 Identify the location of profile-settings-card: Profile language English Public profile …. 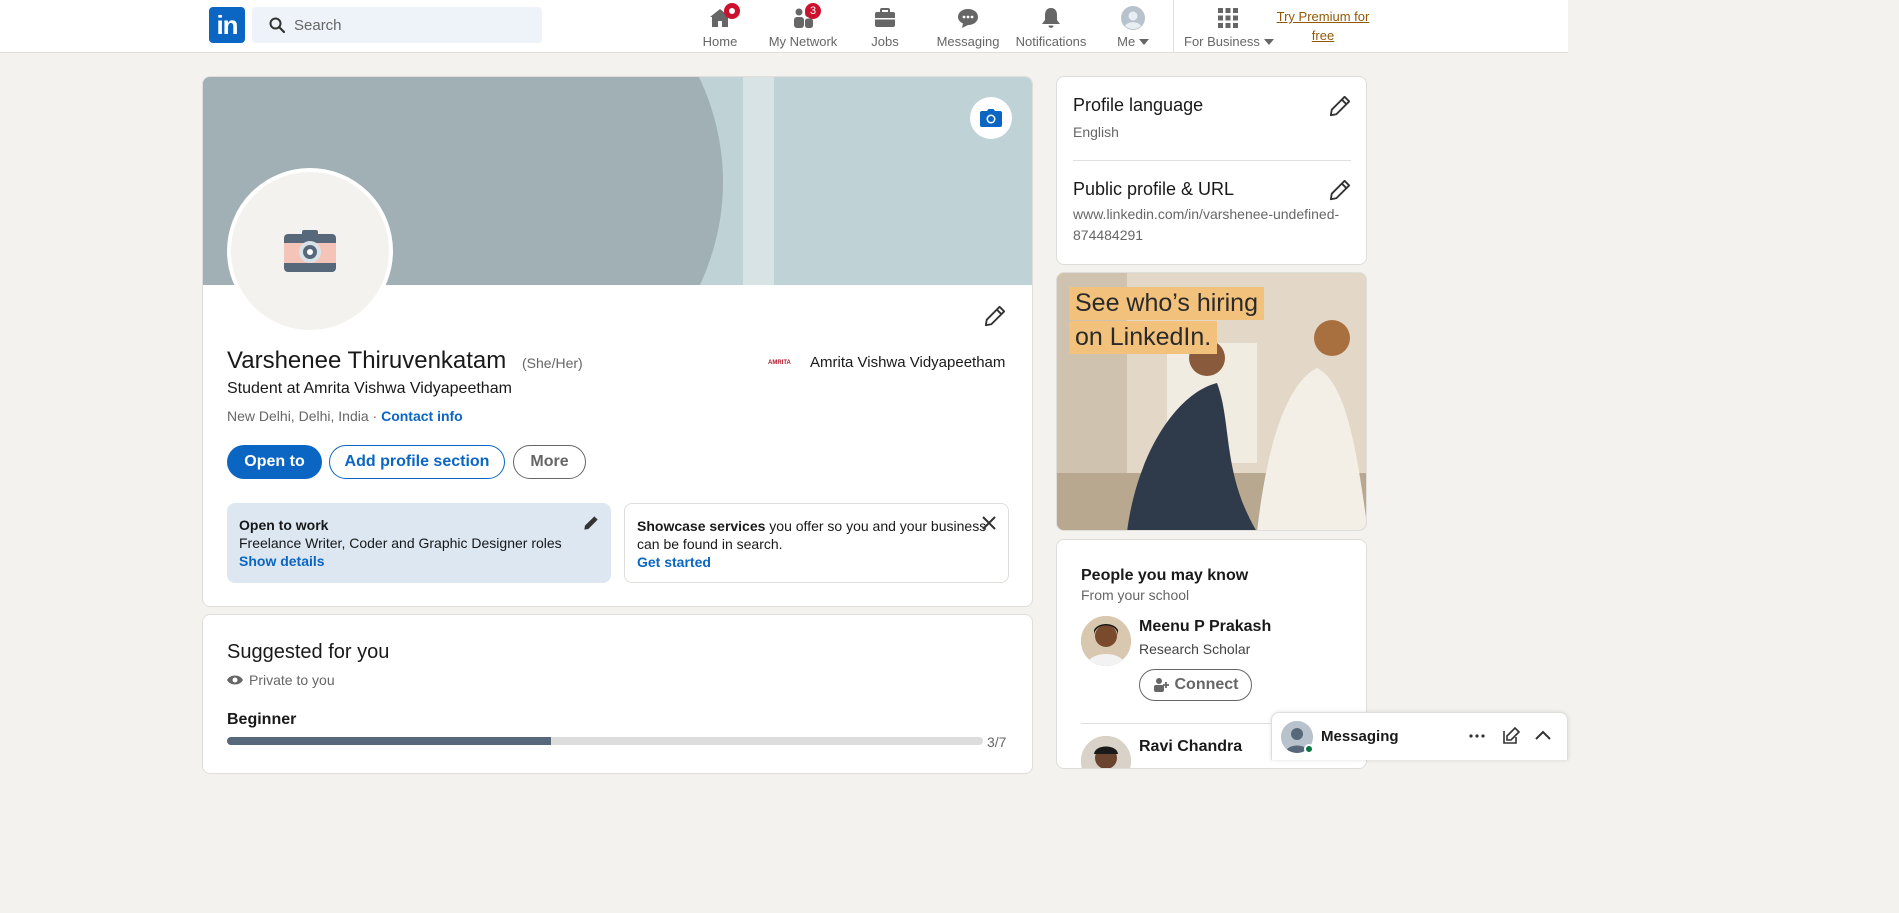
(1211, 170).